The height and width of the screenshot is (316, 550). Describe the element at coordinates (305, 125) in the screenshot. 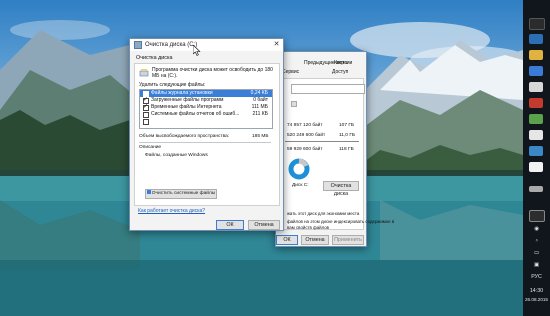

I see `used-bytes: 74 957 120 байт` at that location.